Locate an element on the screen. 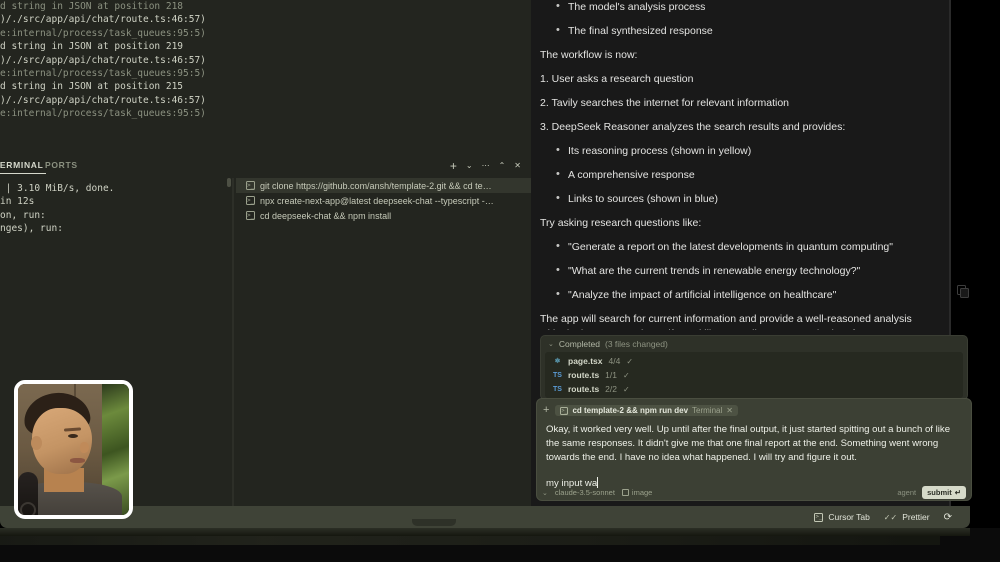  chat-bullet: The model's analysis process is located at coordinates (733, 7).